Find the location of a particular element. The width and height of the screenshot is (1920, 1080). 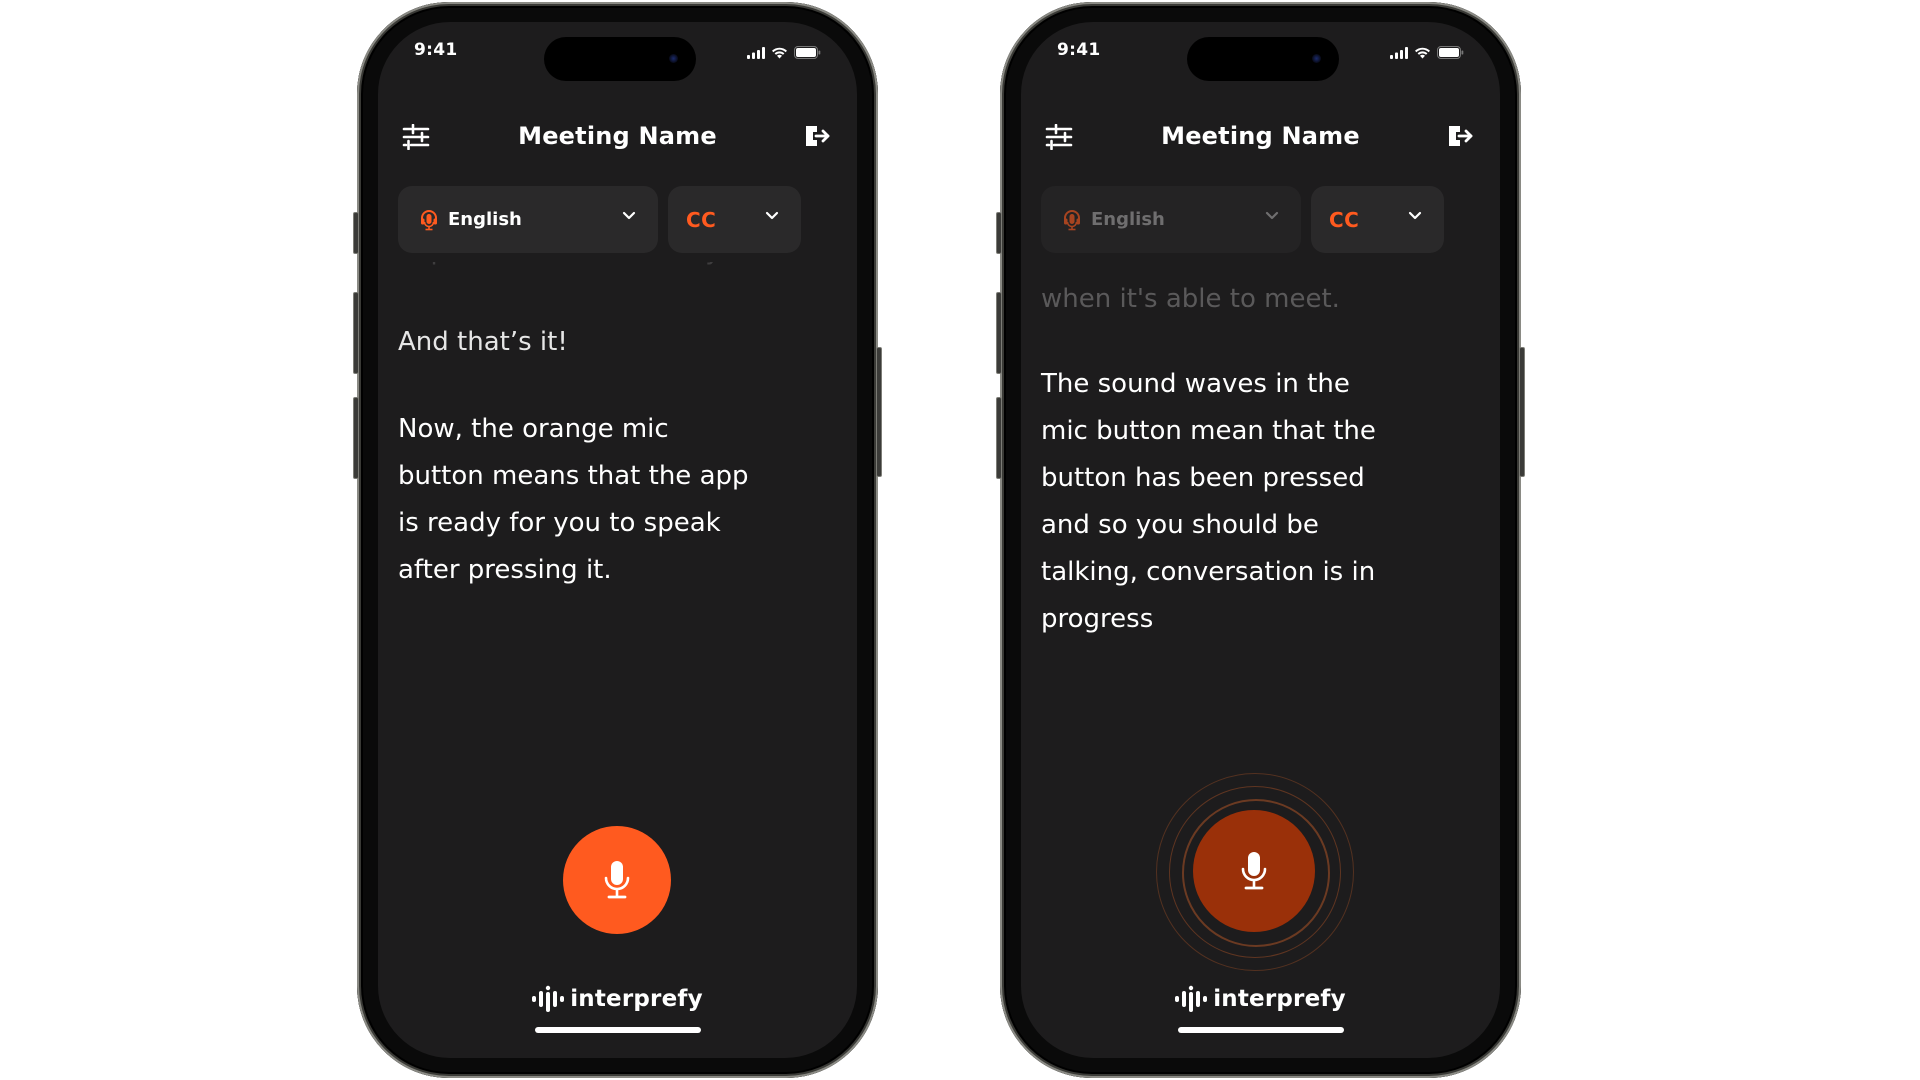

transcript-line: after pressing it. is located at coordinates (505, 570).